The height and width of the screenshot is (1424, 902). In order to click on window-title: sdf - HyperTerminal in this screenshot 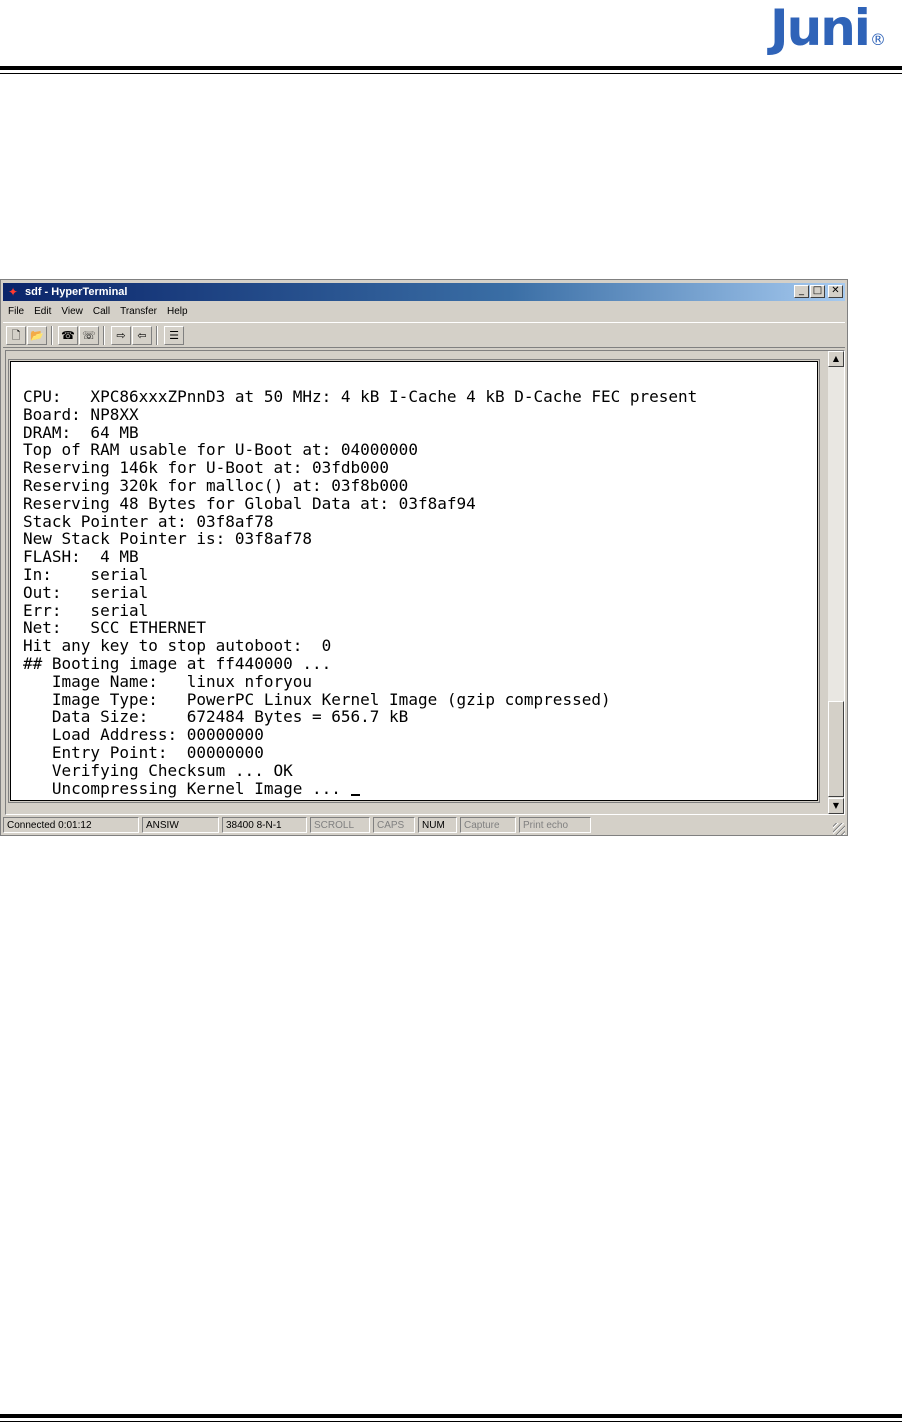, I will do `click(76, 292)`.